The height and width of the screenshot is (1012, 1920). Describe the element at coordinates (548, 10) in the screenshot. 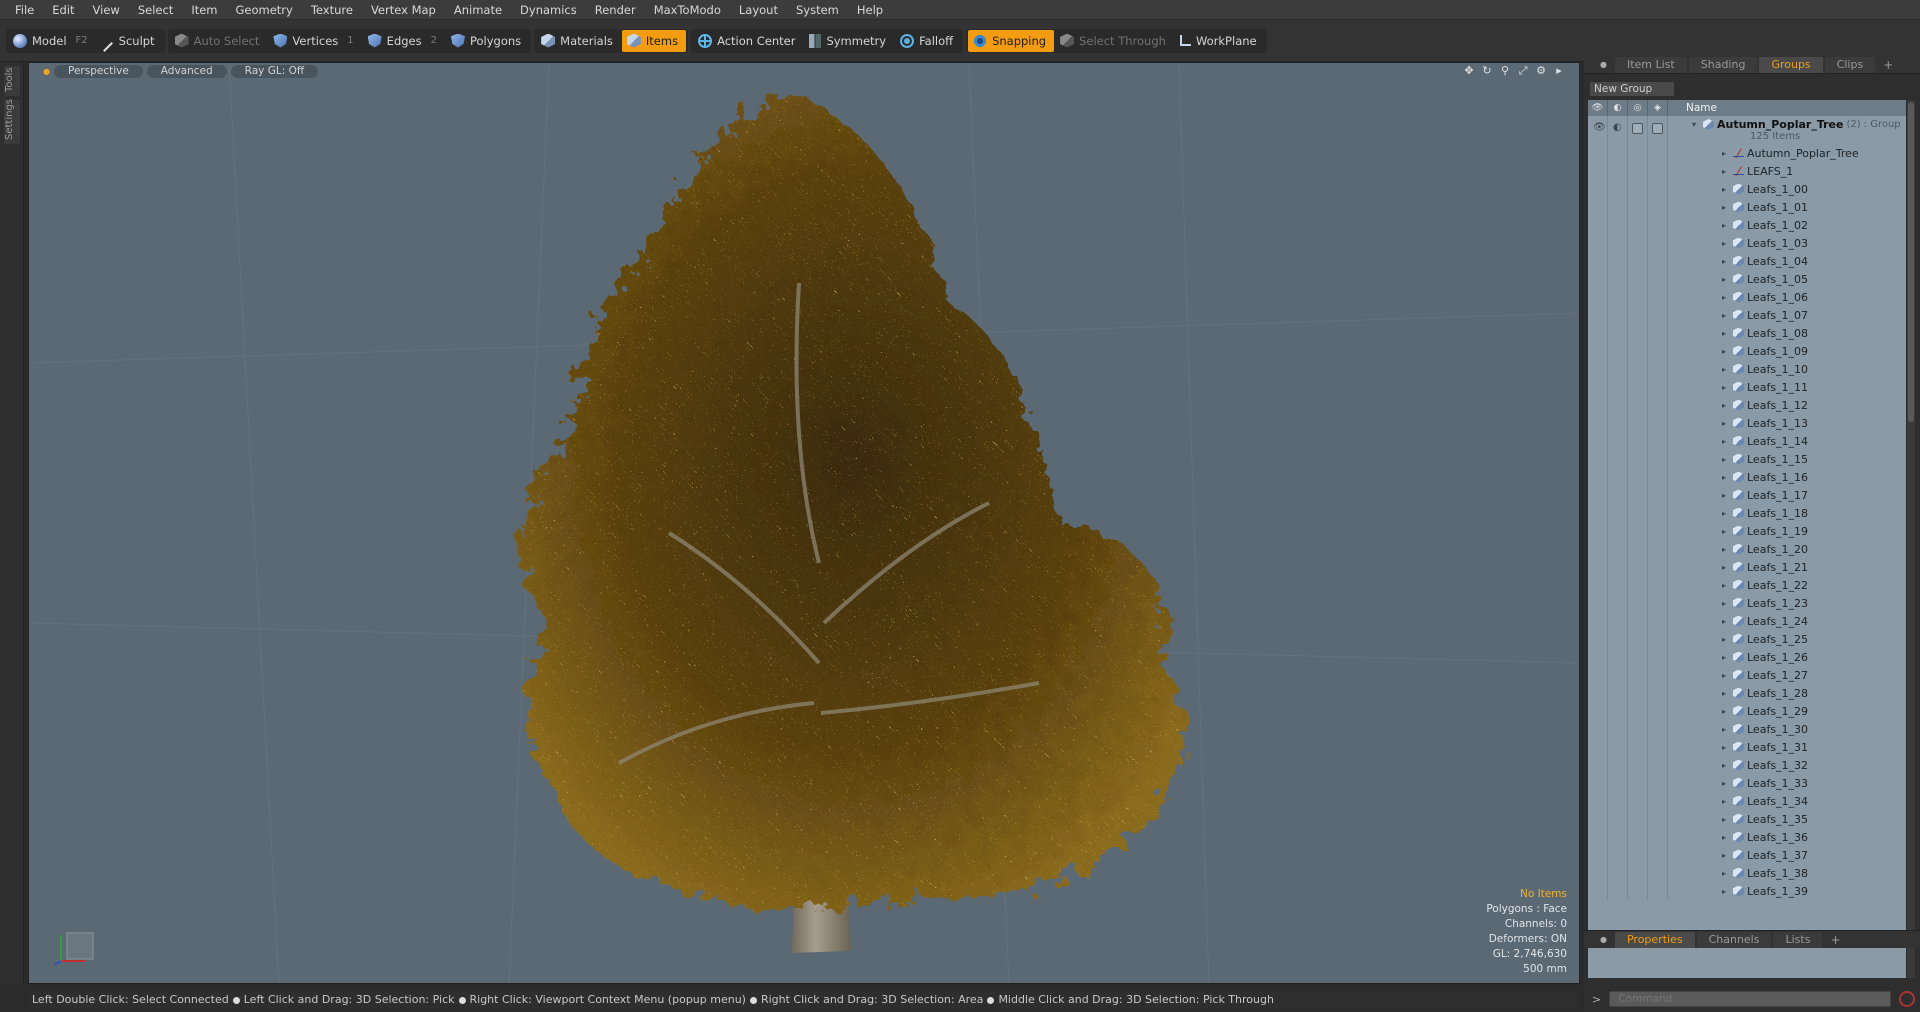

I see `menu-dynamics: Dynamics` at that location.